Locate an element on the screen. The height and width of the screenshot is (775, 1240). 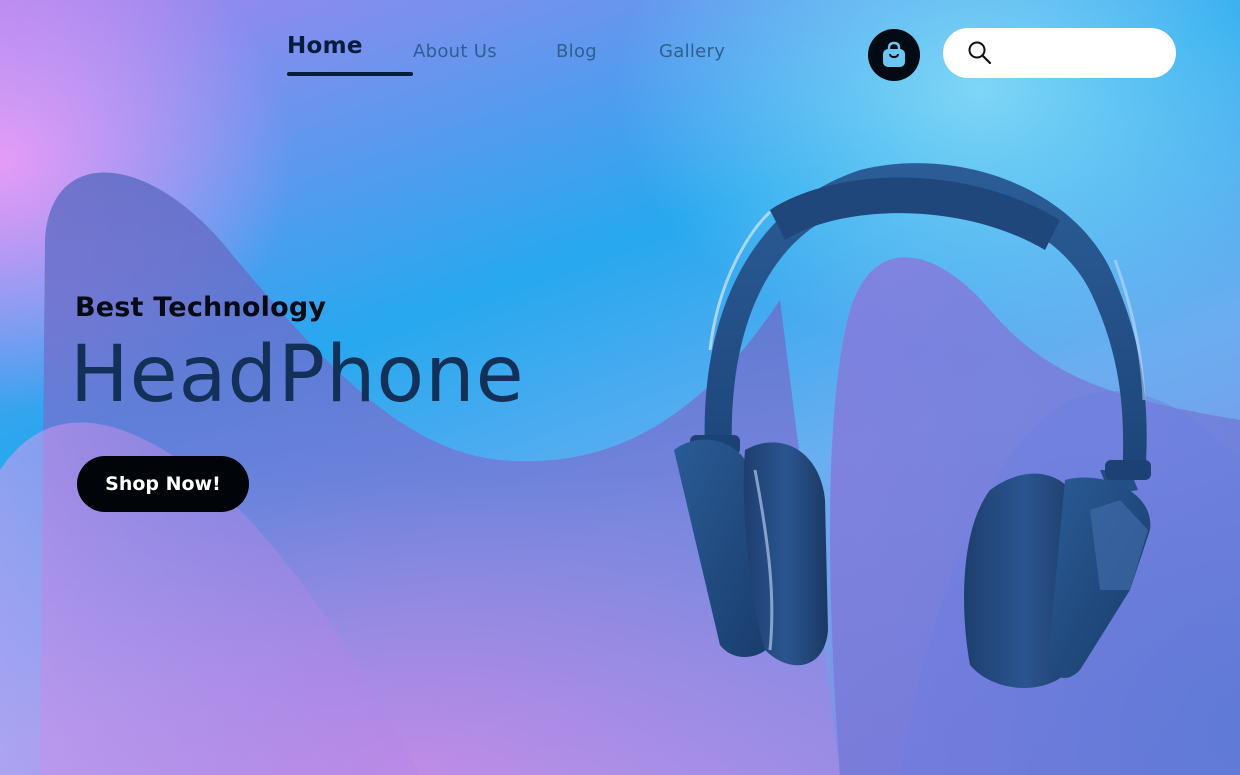
nav-item-blog: Blog is located at coordinates (607, 63).